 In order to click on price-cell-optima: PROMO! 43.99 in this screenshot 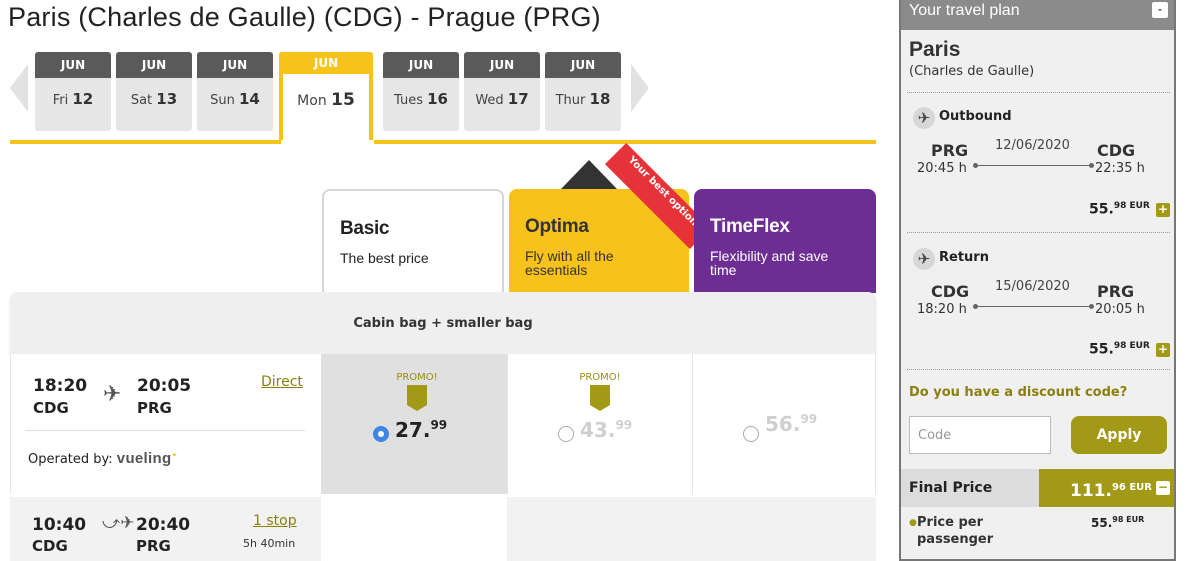, I will do `click(599, 424)`.